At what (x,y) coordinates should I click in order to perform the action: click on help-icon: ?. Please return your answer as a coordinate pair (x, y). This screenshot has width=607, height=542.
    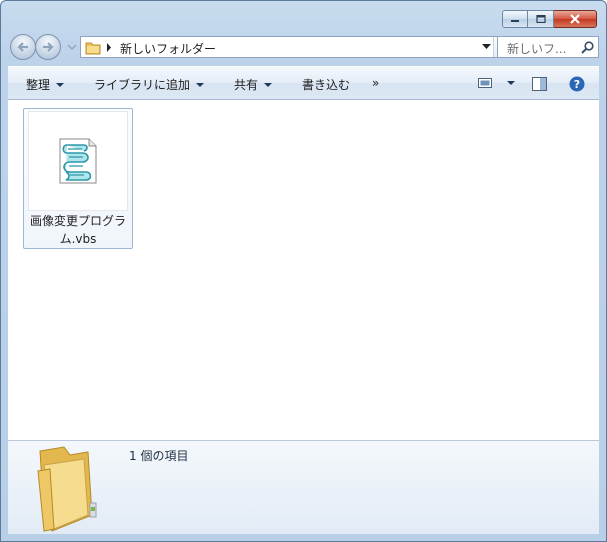
    Looking at the image, I should click on (577, 84).